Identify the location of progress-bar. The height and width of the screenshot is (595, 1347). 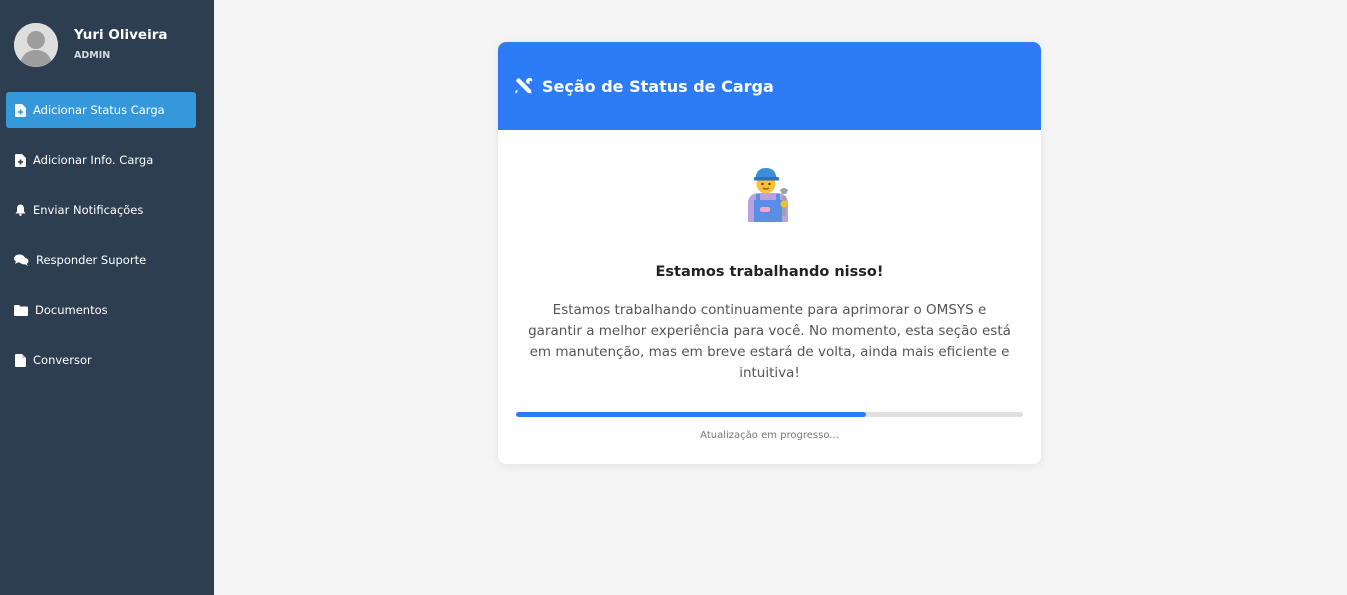
(769, 414).